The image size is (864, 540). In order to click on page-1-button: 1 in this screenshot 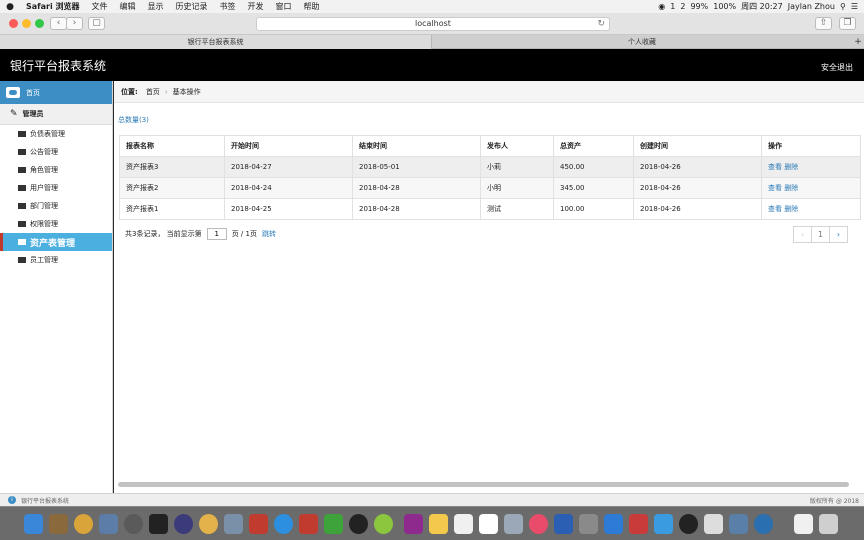, I will do `click(820, 234)`.